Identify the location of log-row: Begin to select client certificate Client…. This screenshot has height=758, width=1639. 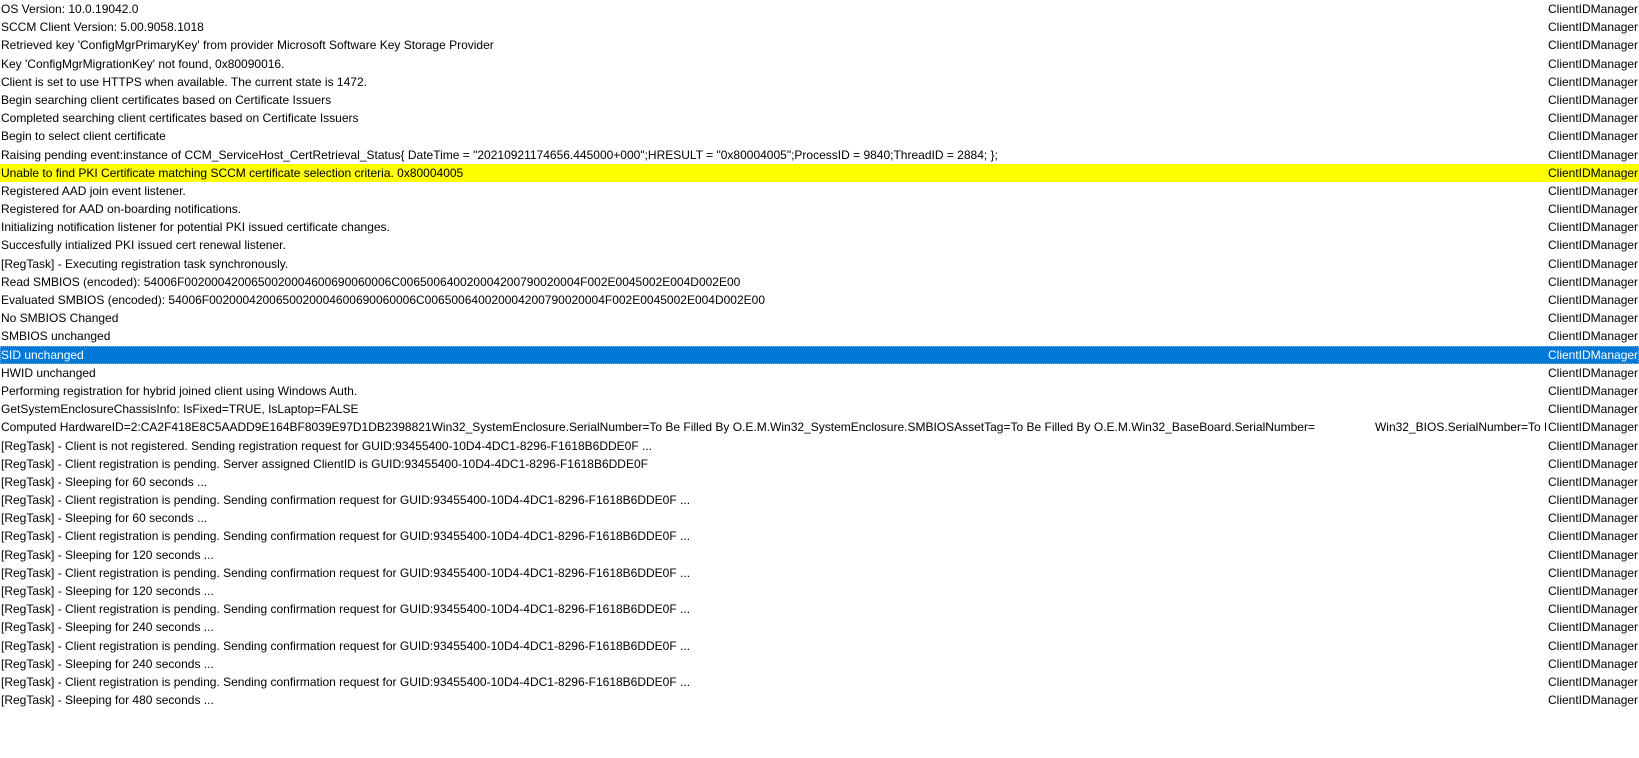
(819, 136).